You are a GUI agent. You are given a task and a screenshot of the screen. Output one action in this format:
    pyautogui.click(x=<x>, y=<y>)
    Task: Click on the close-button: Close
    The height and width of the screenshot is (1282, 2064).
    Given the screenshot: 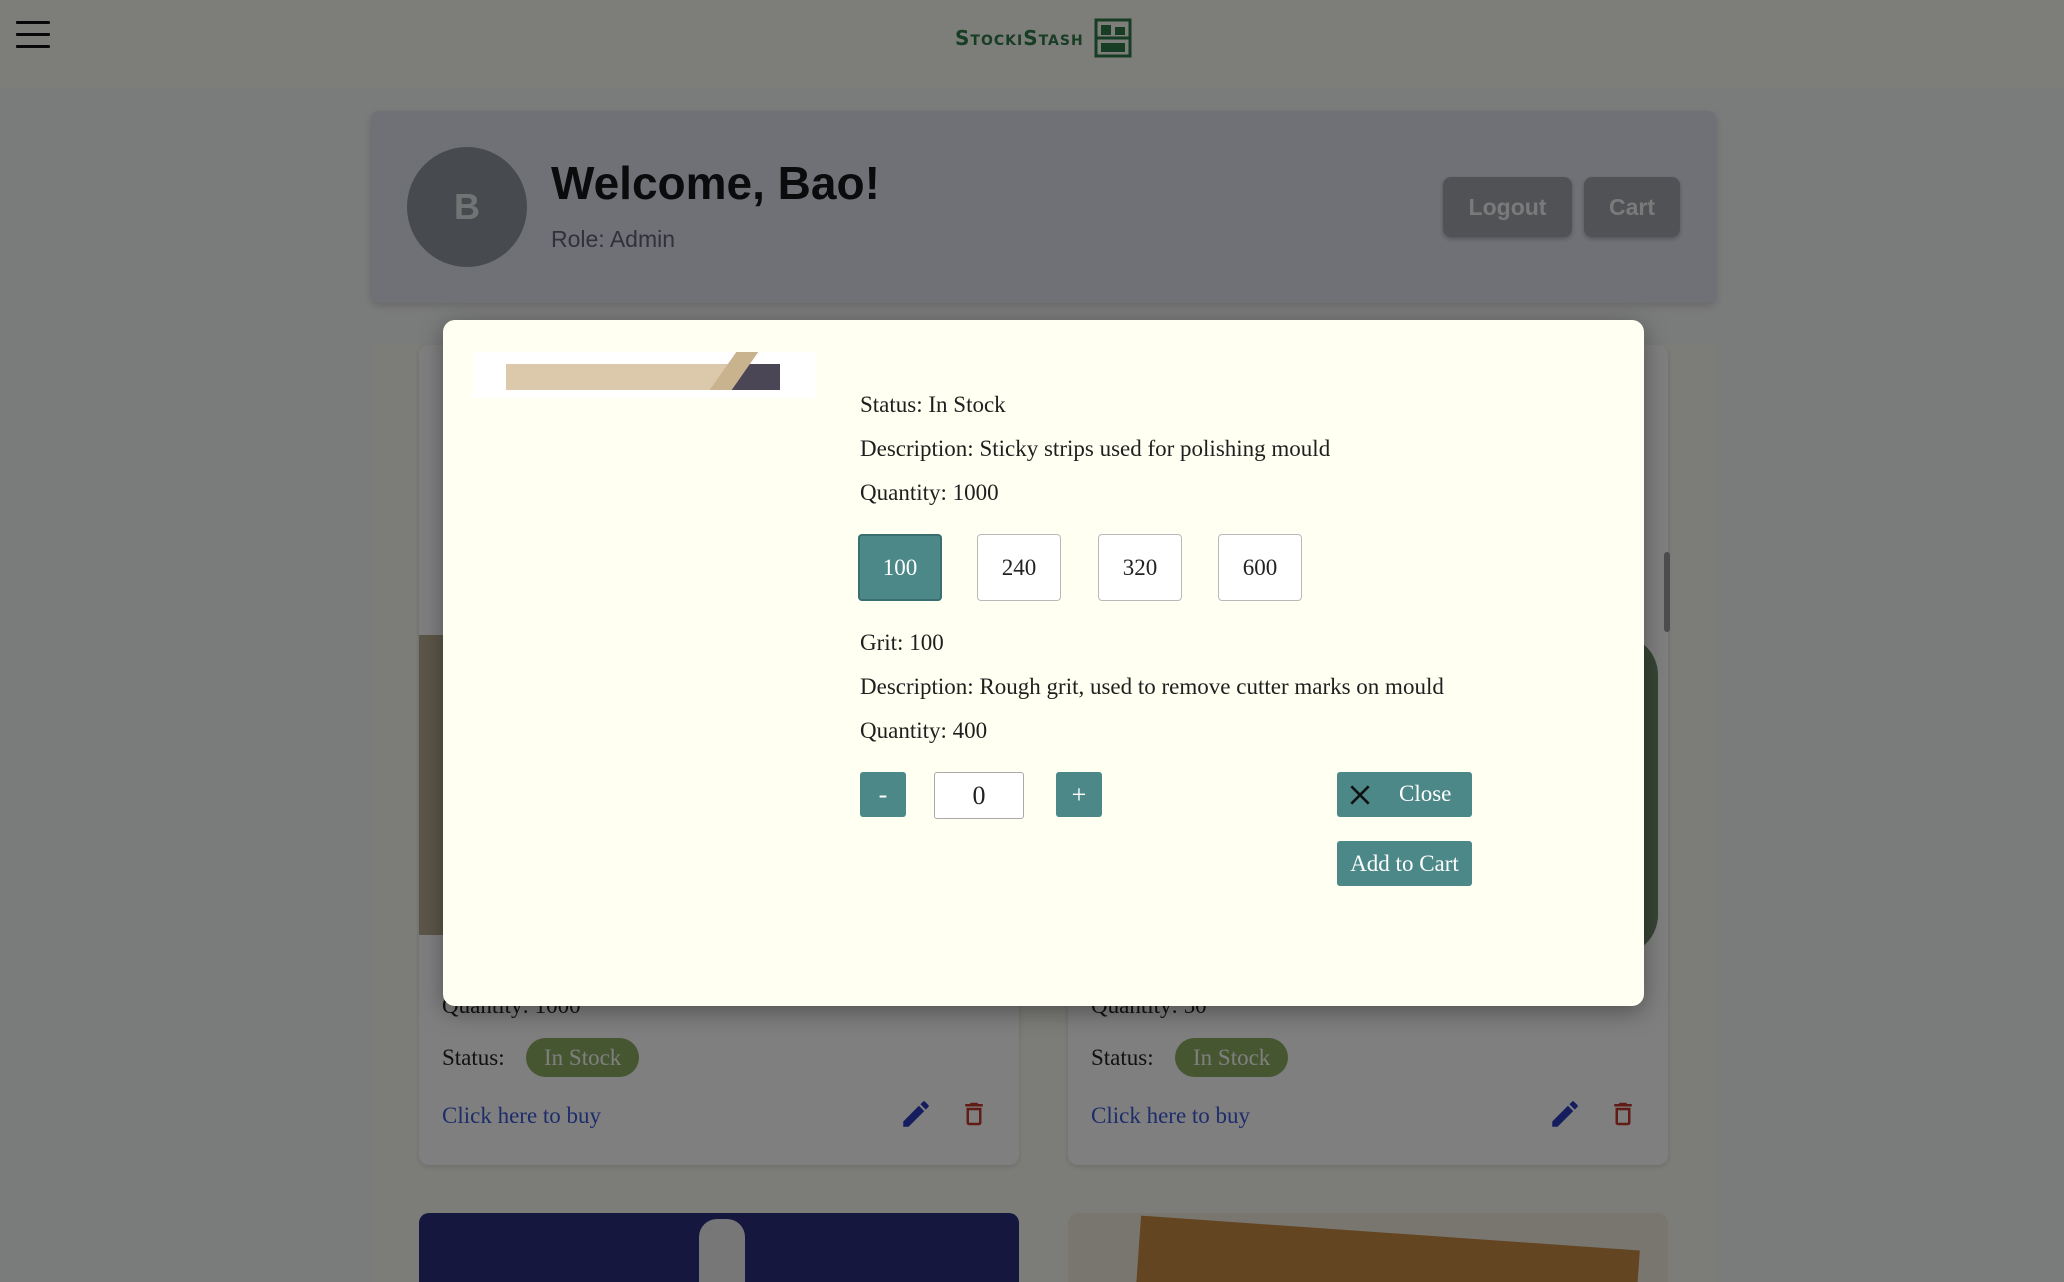 What is the action you would take?
    pyautogui.click(x=1404, y=794)
    